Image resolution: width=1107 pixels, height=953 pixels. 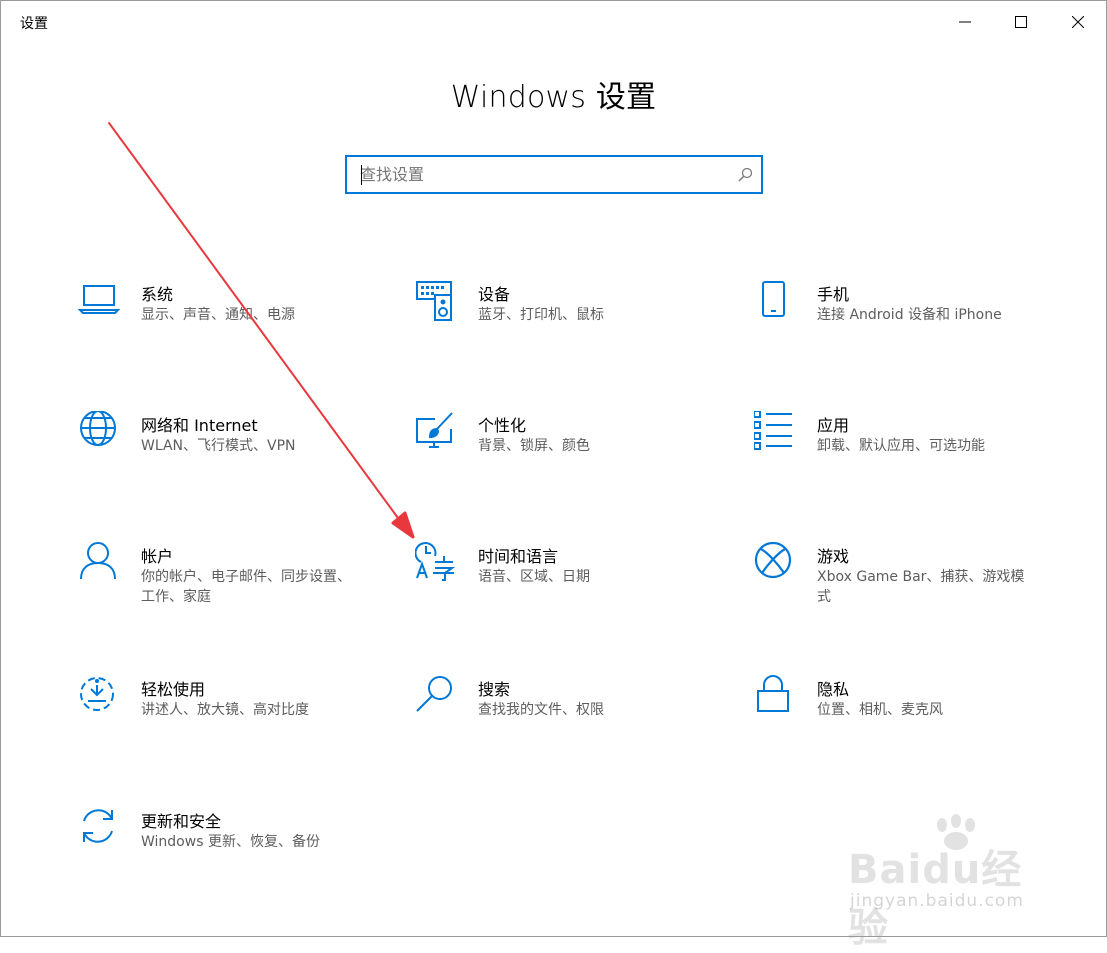 I want to click on tile-search: 搜索 查找我的文件、权限, so click(x=565, y=720).